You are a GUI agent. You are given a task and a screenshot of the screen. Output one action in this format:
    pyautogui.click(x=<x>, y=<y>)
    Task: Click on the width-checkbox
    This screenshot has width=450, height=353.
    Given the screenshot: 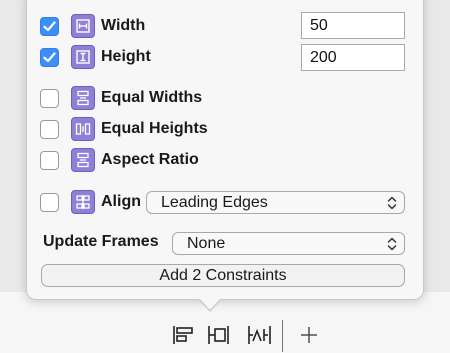 What is the action you would take?
    pyautogui.click(x=49, y=26)
    